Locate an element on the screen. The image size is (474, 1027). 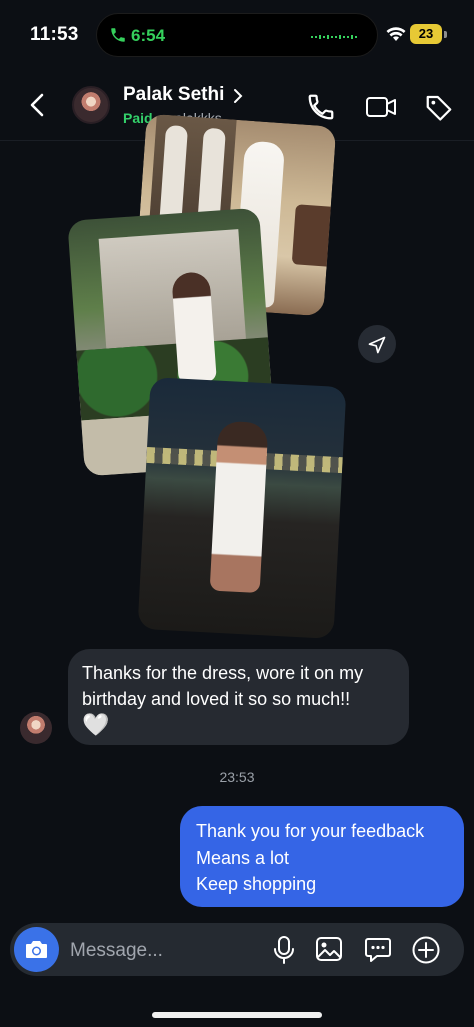
call-duration: 6:54 is located at coordinates (148, 35).